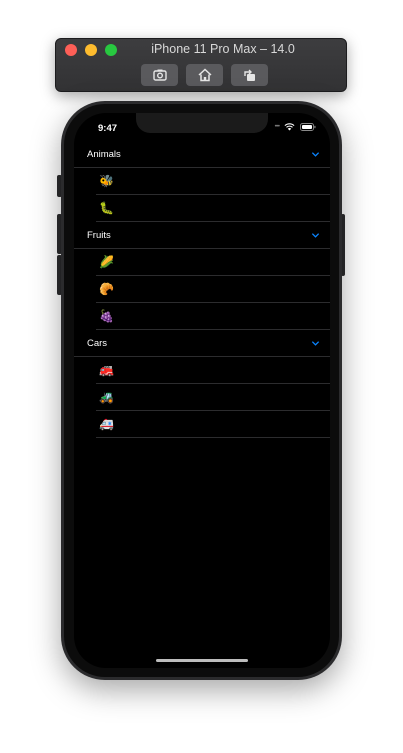  Describe the element at coordinates (97, 343) in the screenshot. I see `section-title: Cars` at that location.